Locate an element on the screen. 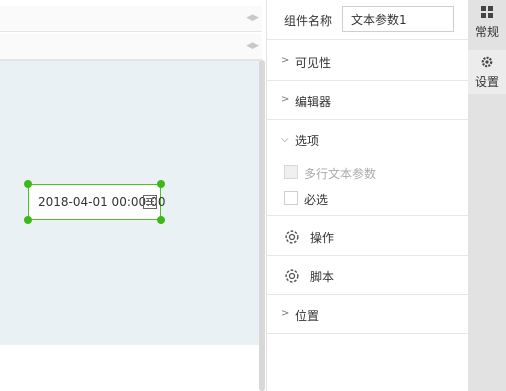  option-multiline: 多行文本参数 is located at coordinates (374, 173).